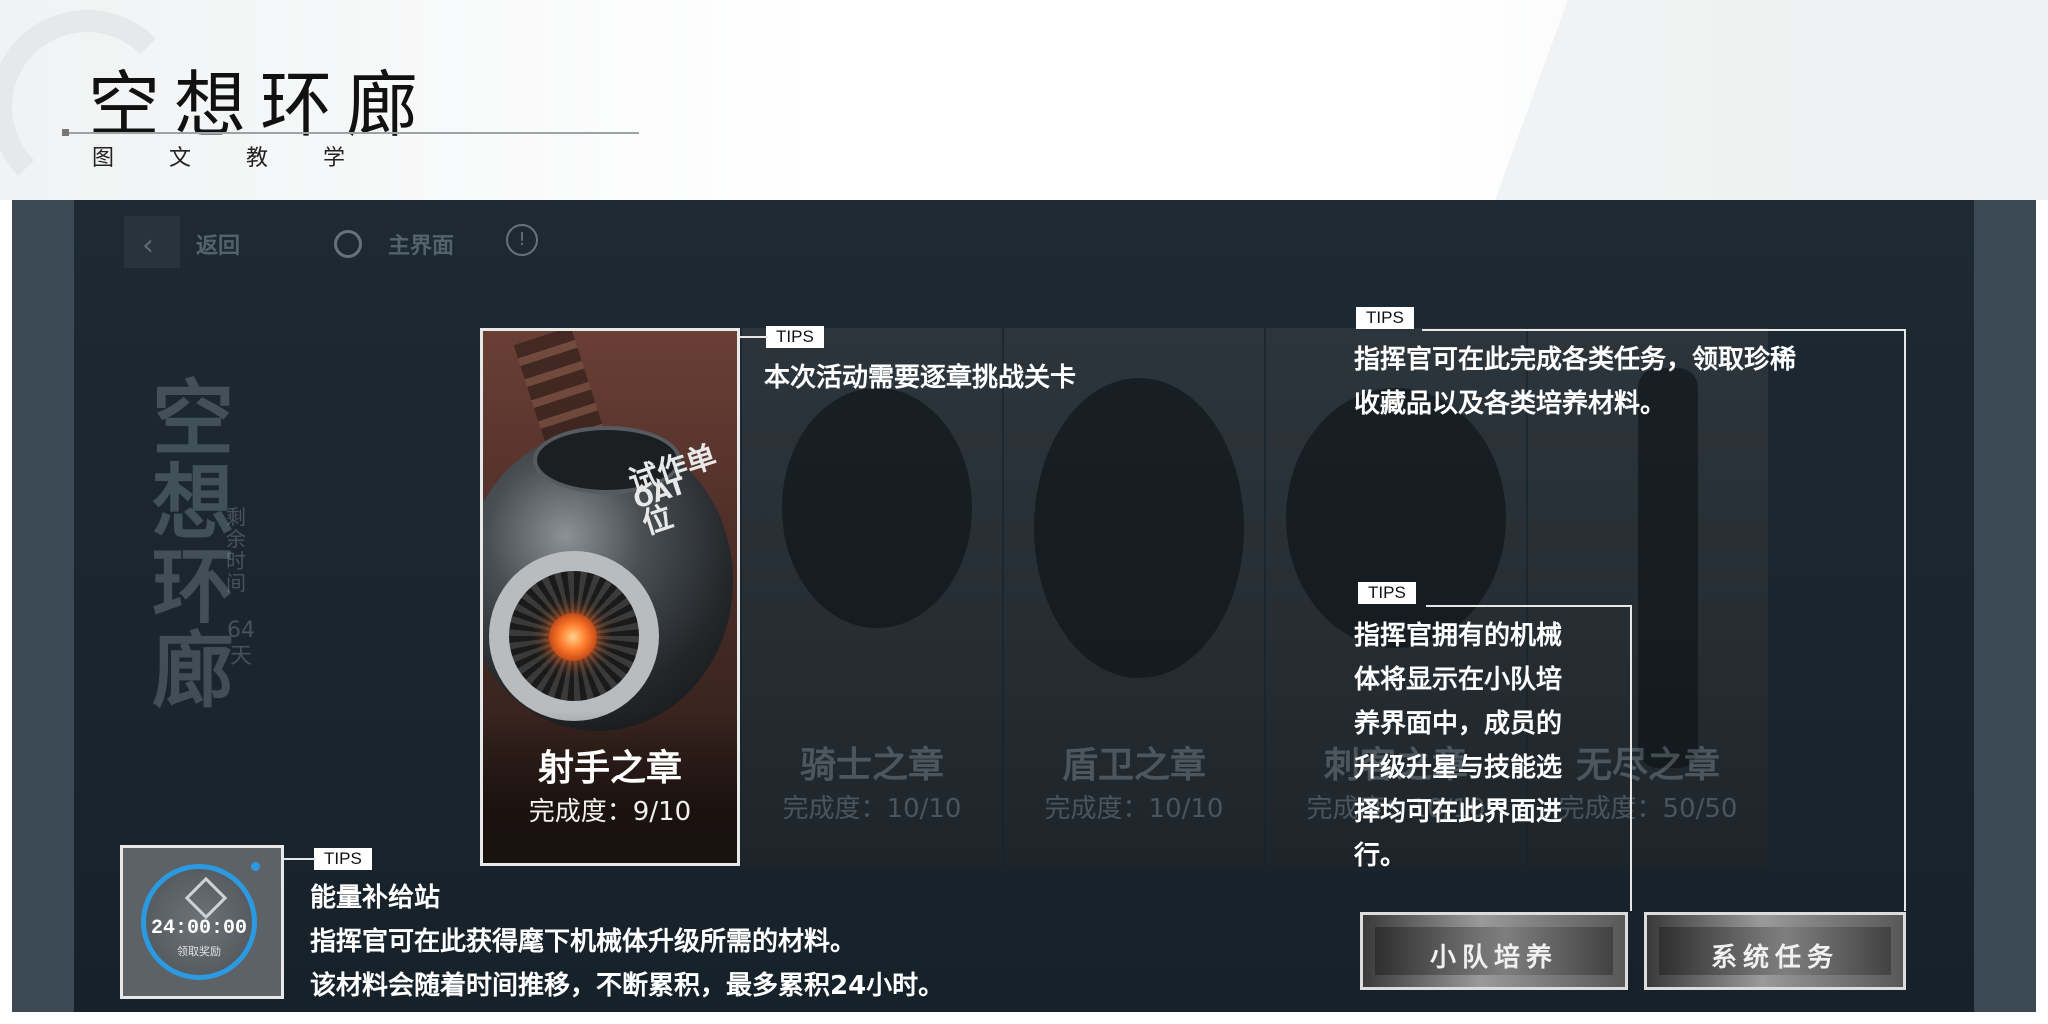  What do you see at coordinates (522, 240) in the screenshot?
I see `info-icon: !` at bounding box center [522, 240].